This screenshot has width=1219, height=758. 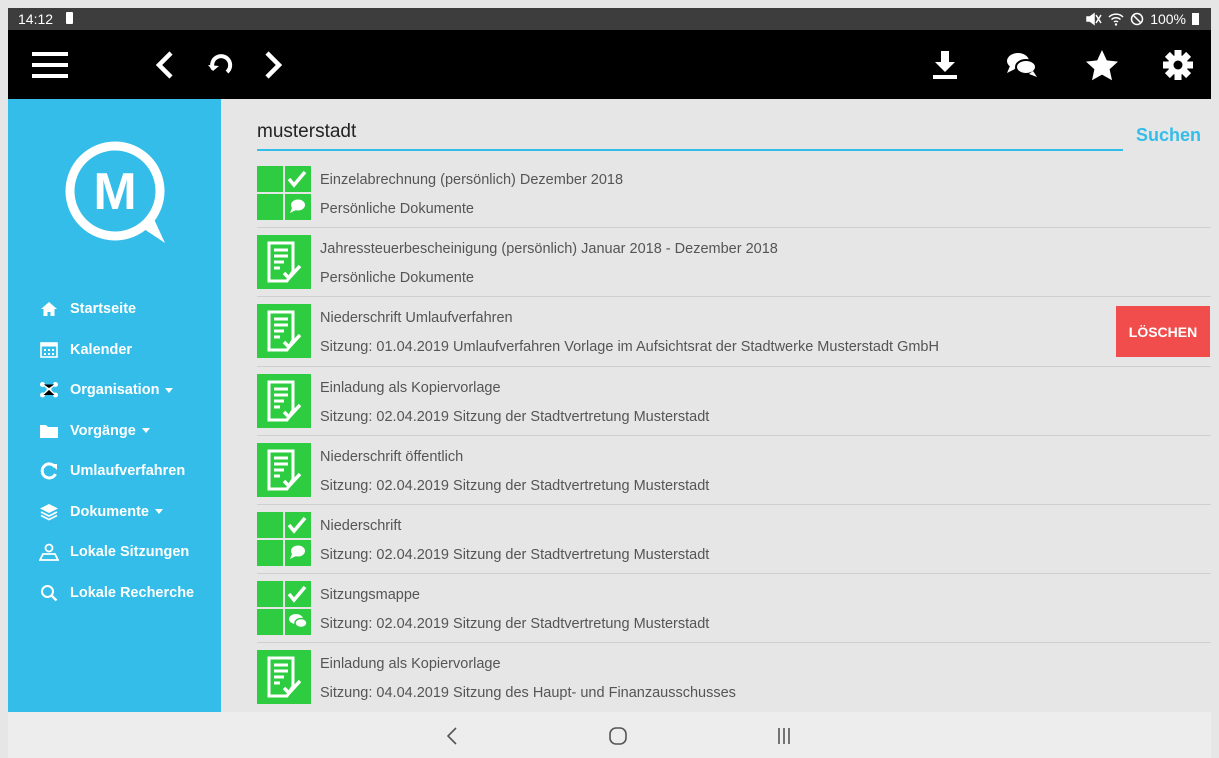 What do you see at coordinates (49, 512) in the screenshot?
I see `layers-icon` at bounding box center [49, 512].